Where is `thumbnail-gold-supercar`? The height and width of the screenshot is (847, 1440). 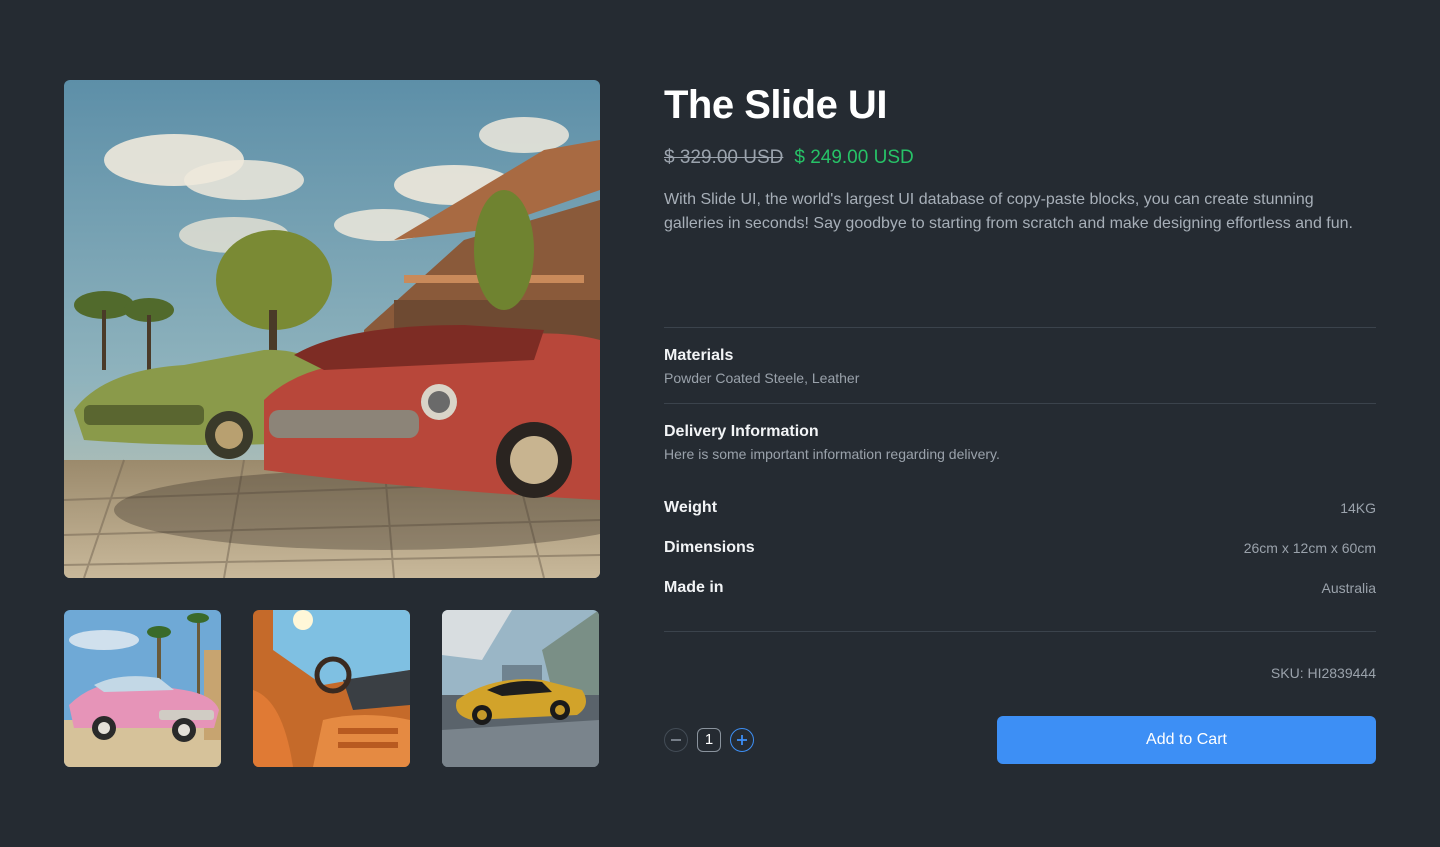
thumbnail-gold-supercar is located at coordinates (520, 688).